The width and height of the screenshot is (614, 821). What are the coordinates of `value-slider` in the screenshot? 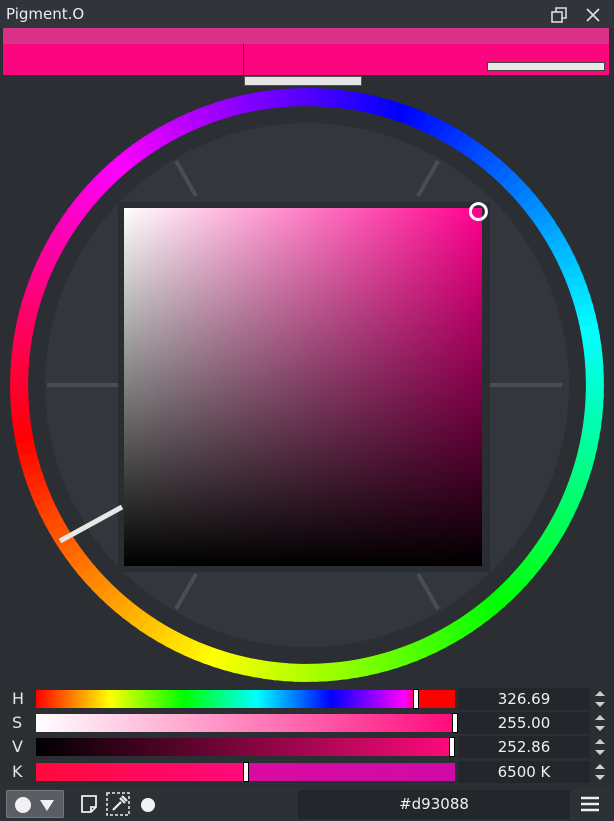 It's located at (245, 747).